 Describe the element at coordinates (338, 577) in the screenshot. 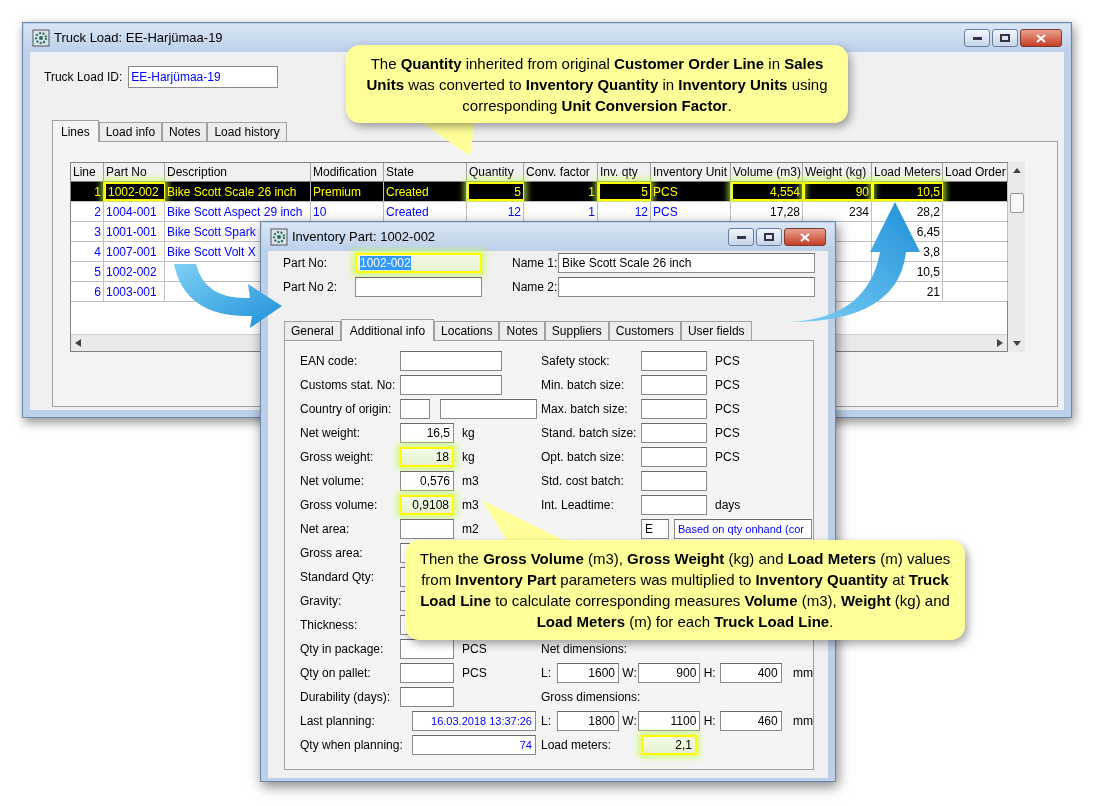

I see `field-label: Standard Qty:` at that location.